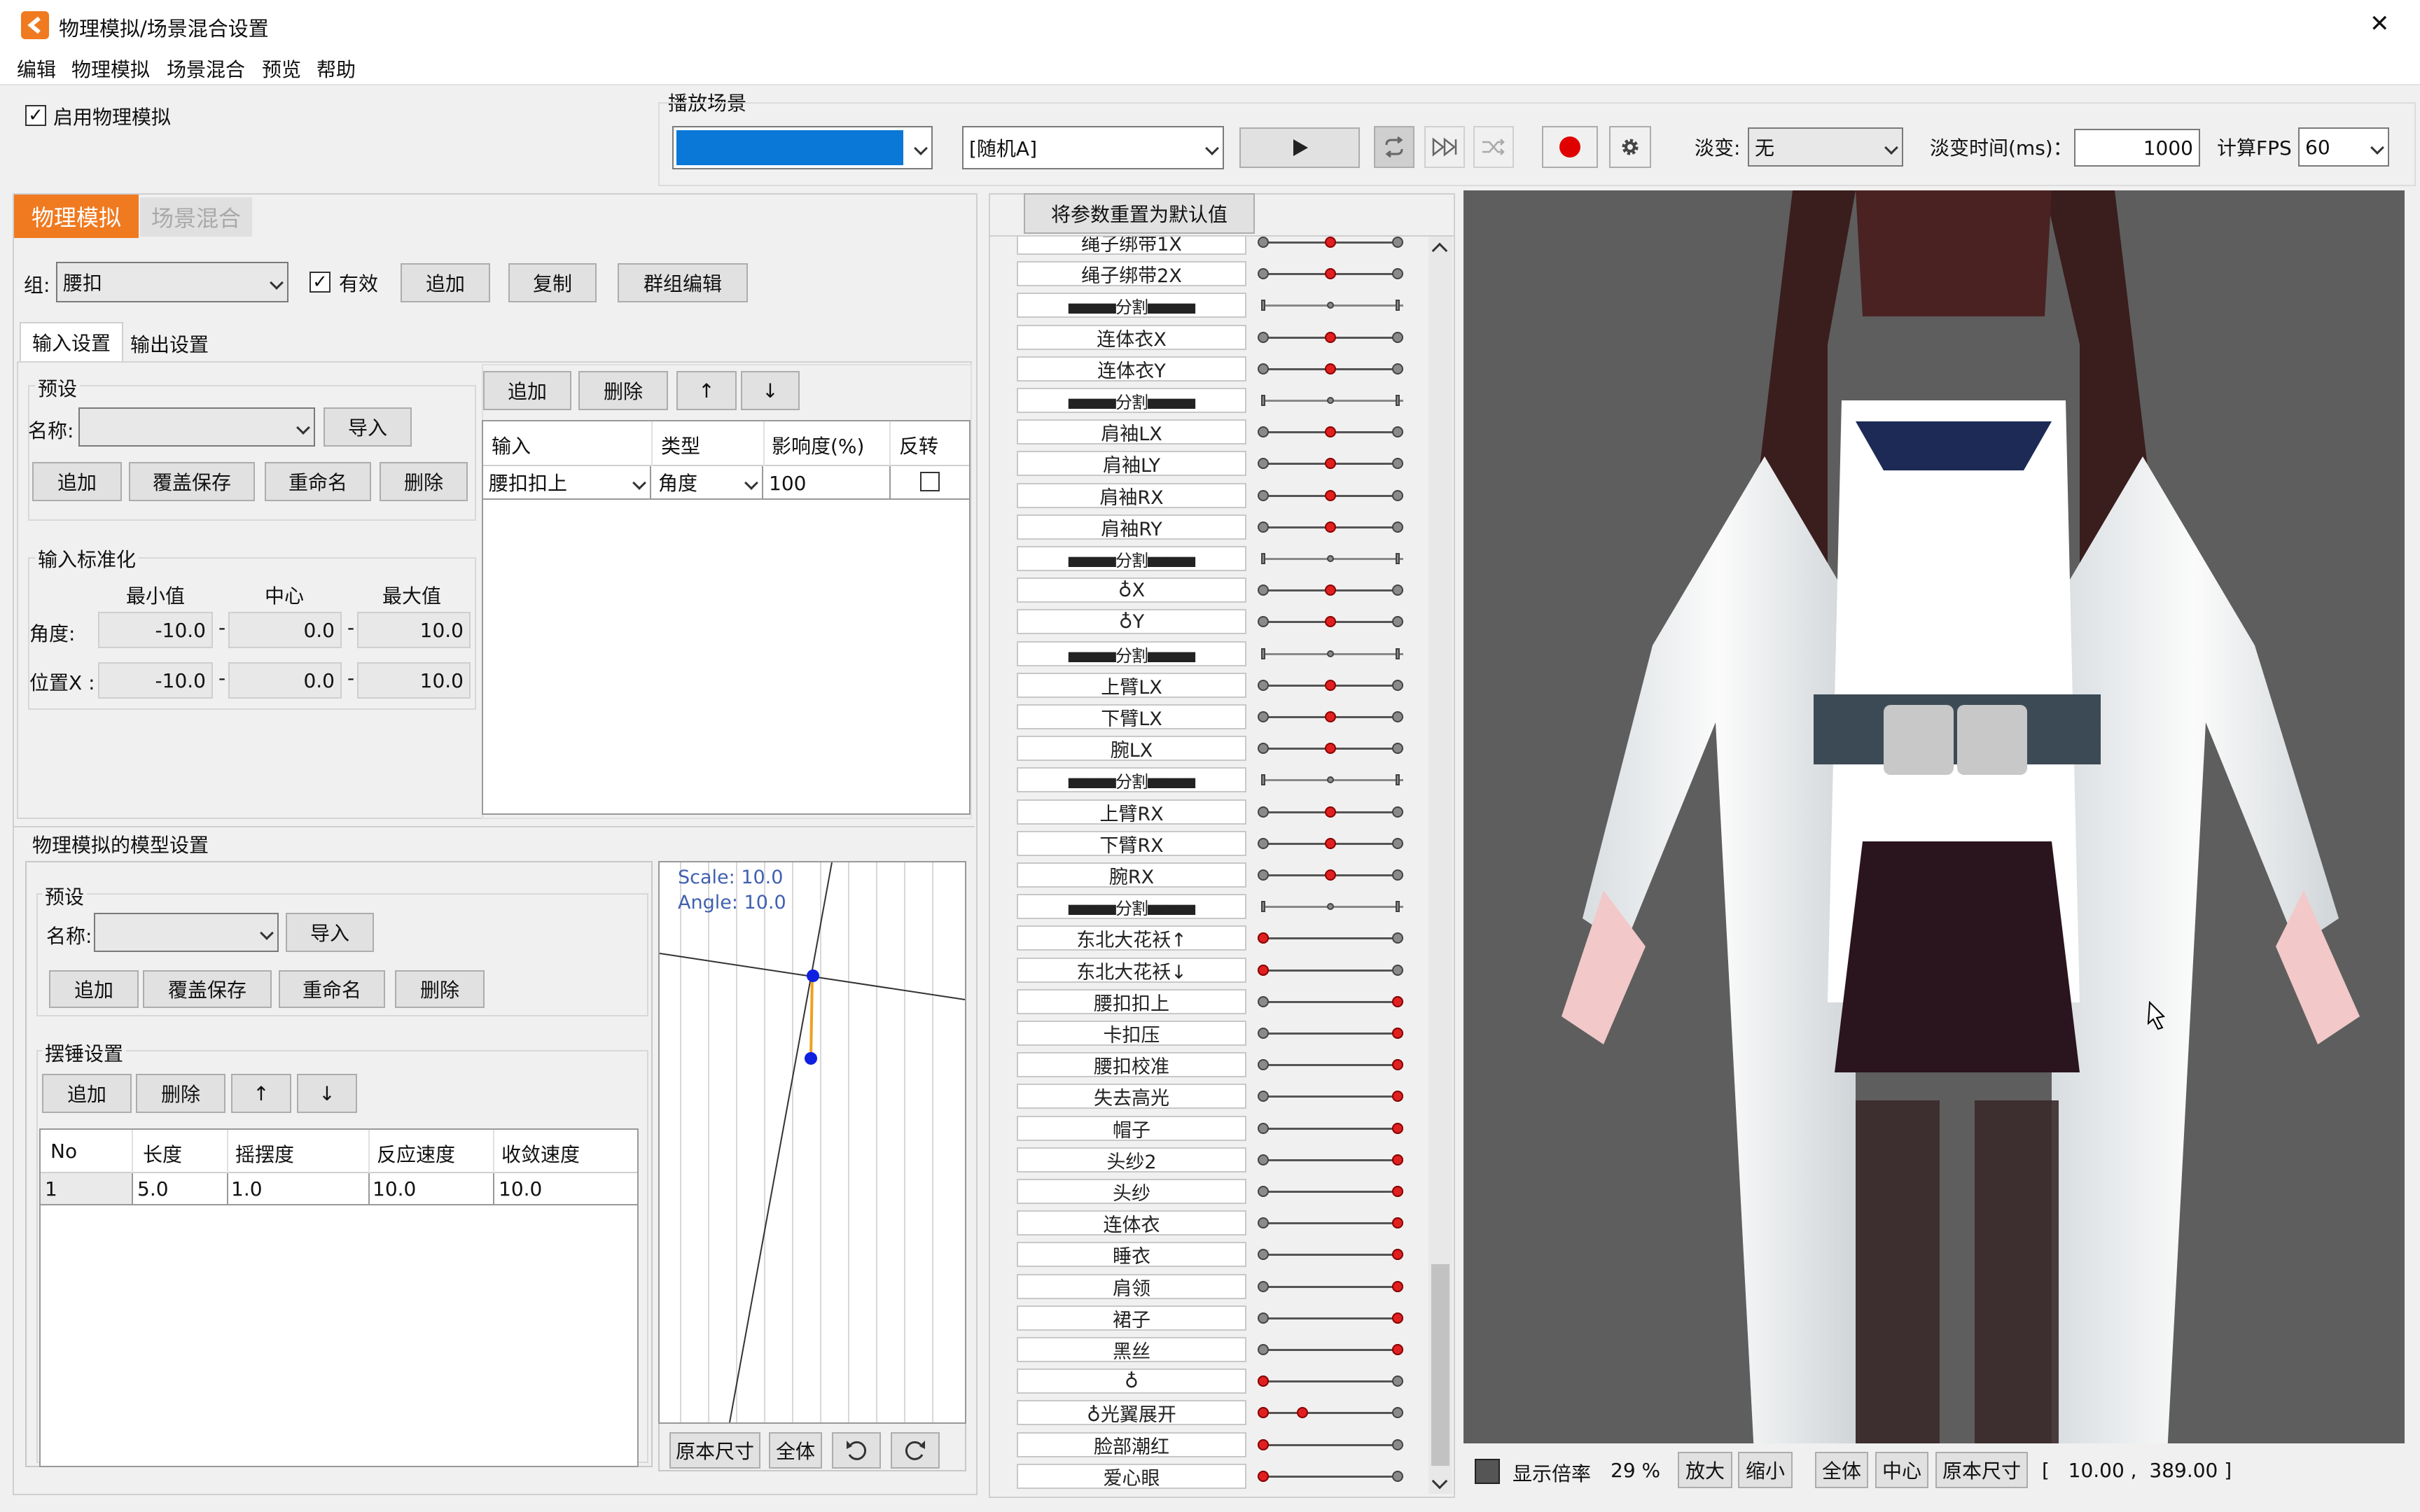  Describe the element at coordinates (1213, 590) in the screenshot. I see `param-slider-row: ♁X` at that location.